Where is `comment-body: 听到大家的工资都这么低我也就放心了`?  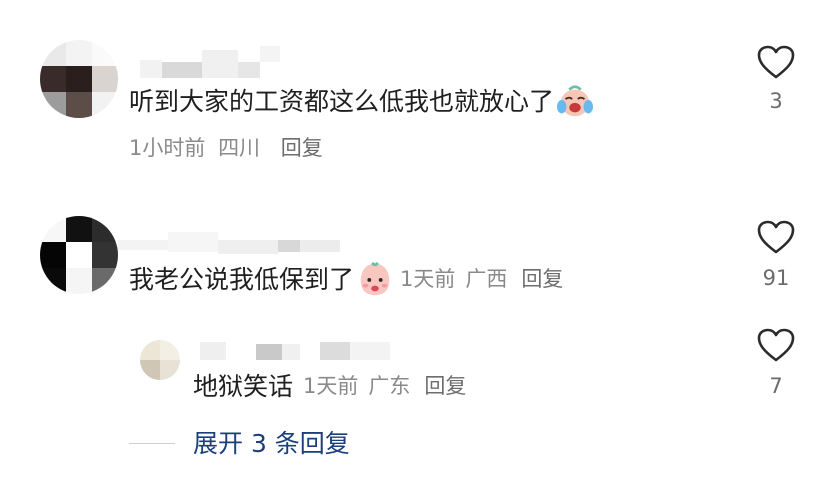
comment-body: 听到大家的工资都这么低我也就放心了 is located at coordinates (361, 101).